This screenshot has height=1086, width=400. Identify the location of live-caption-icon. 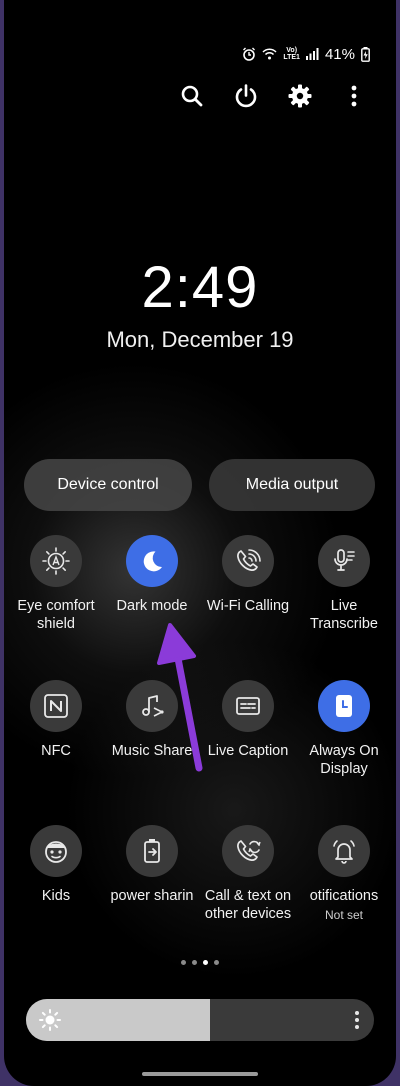
(248, 706).